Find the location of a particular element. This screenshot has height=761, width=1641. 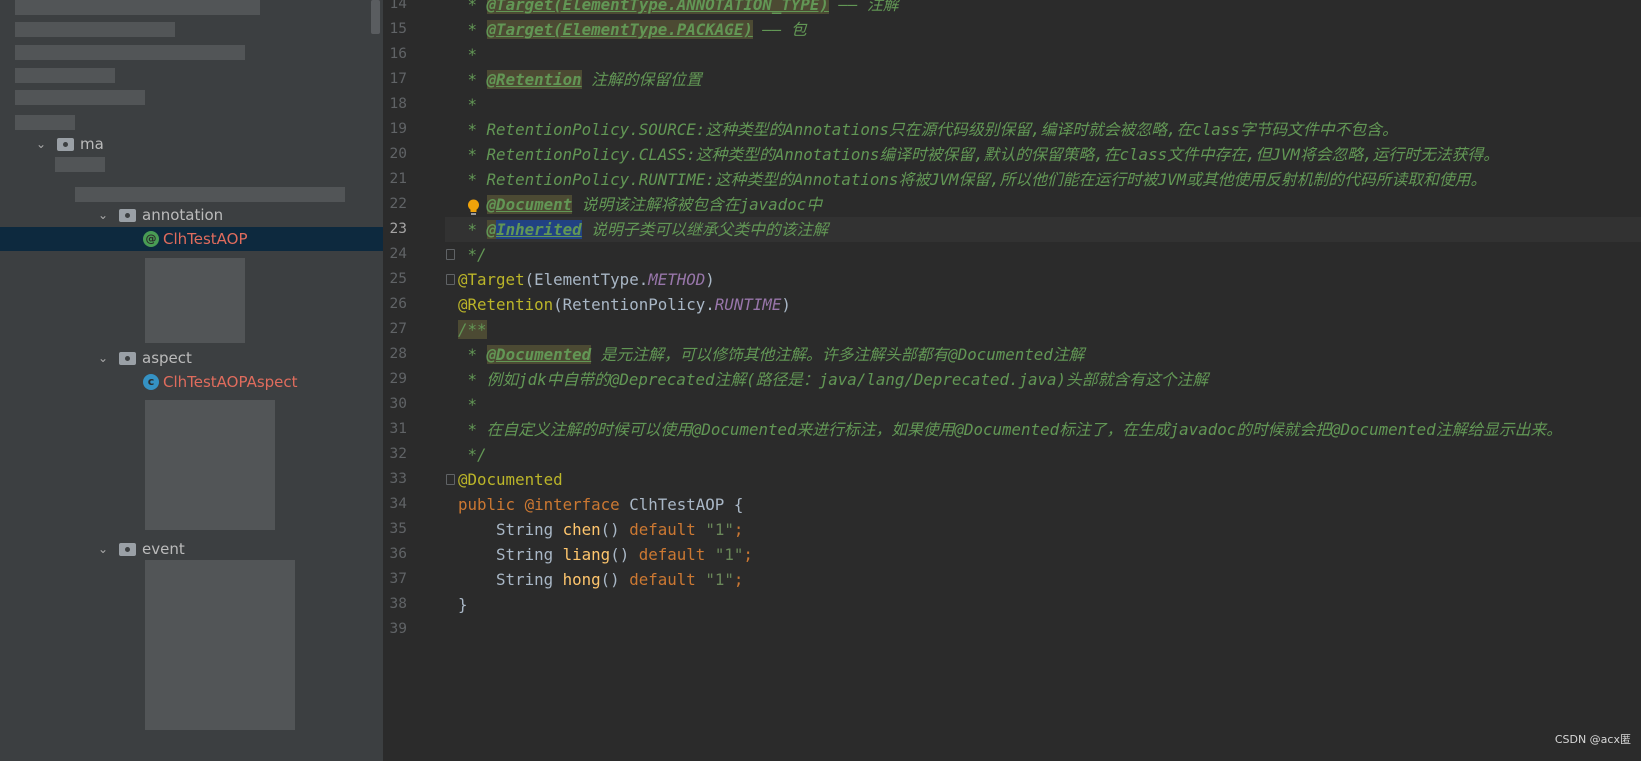

code-line: * @Target(ElementType.PACKAGE) —— 包 is located at coordinates (632, 29).